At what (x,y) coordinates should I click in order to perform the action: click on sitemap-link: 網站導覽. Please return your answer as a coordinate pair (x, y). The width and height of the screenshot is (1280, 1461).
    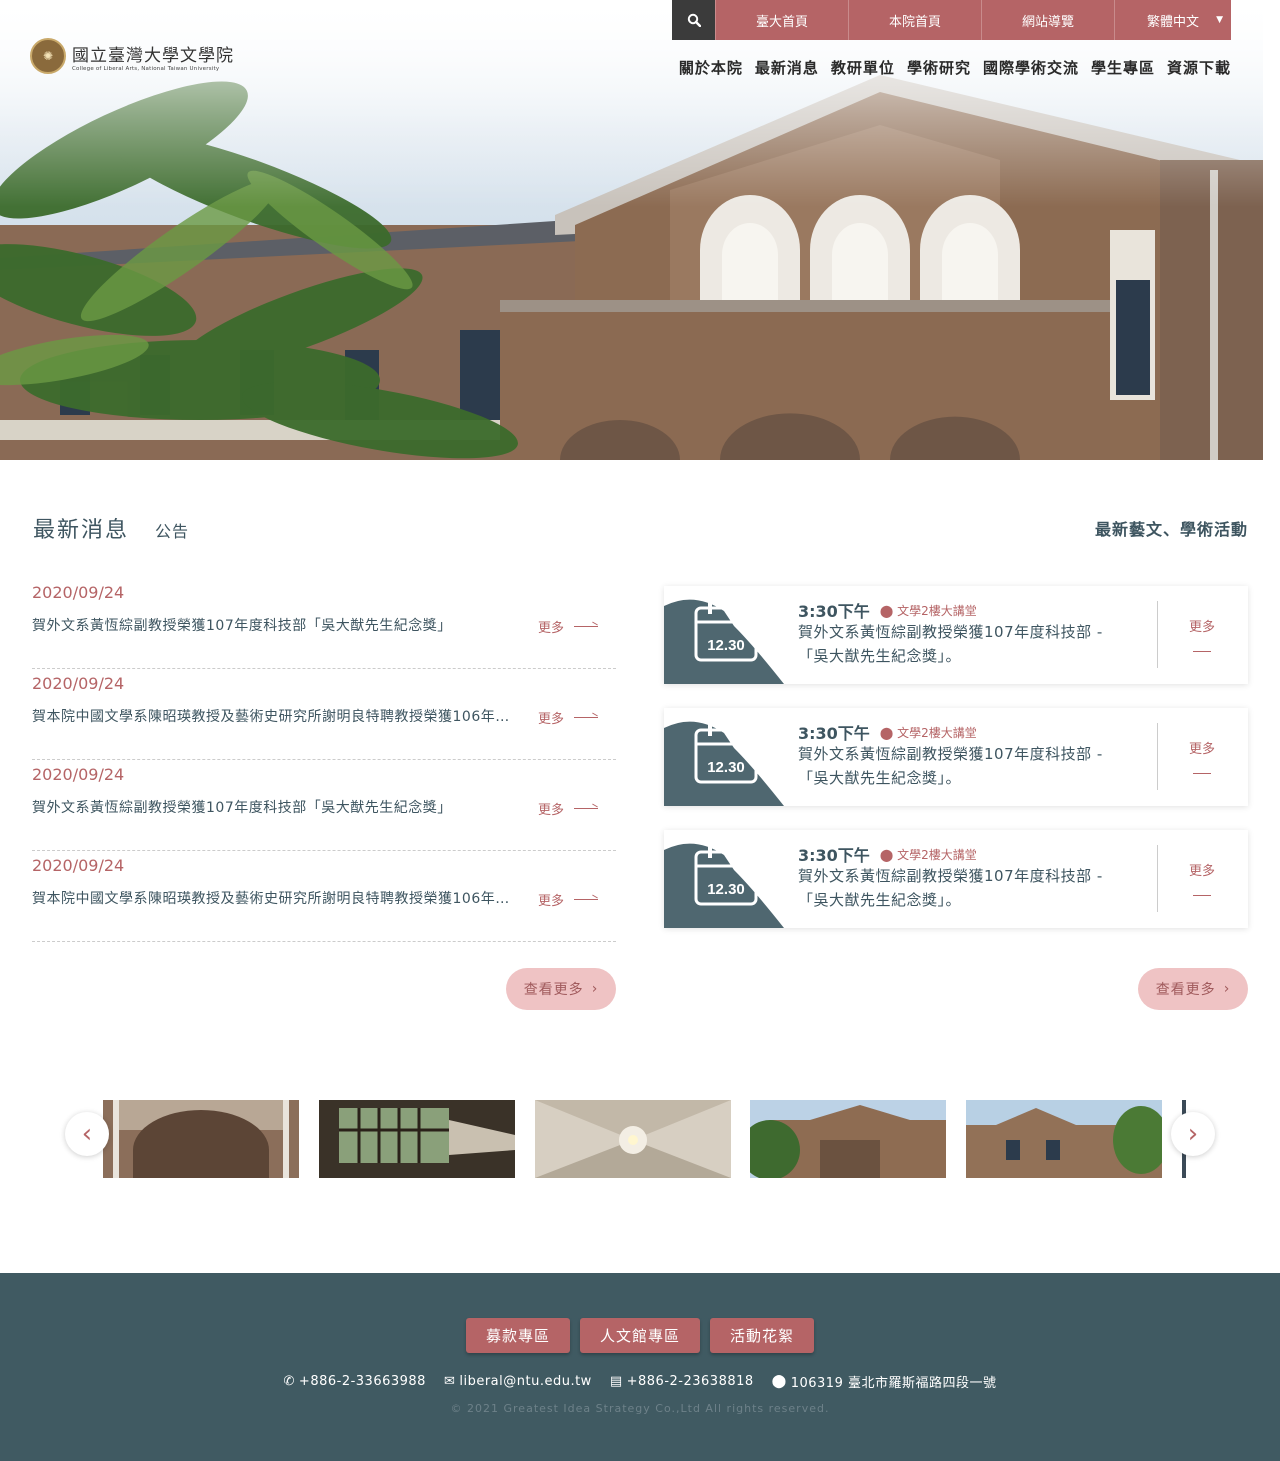
    Looking at the image, I should click on (1047, 20).